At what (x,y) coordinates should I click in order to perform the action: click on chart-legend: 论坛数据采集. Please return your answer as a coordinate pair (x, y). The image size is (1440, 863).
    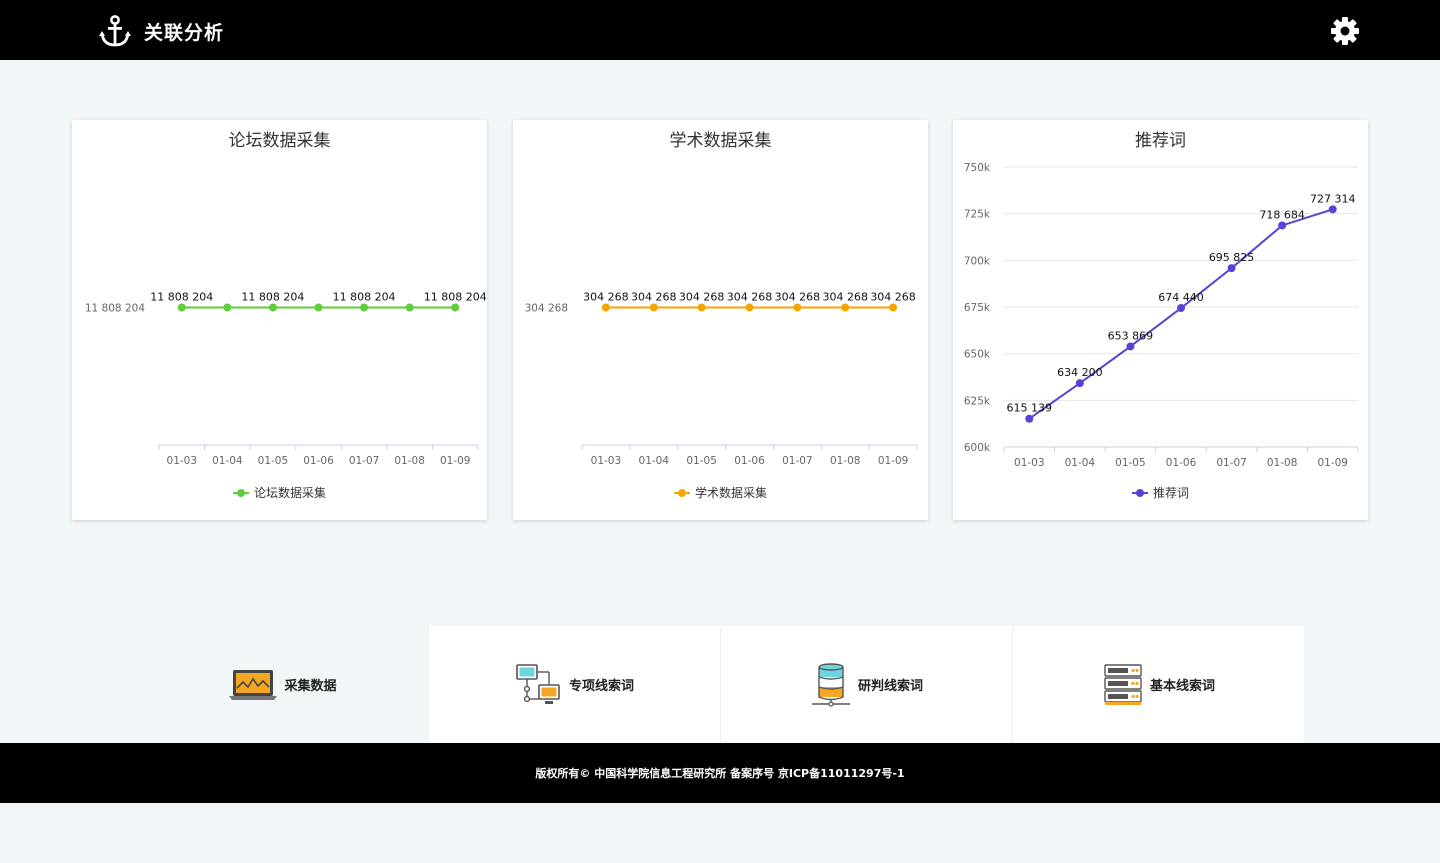
    Looking at the image, I should click on (279, 492).